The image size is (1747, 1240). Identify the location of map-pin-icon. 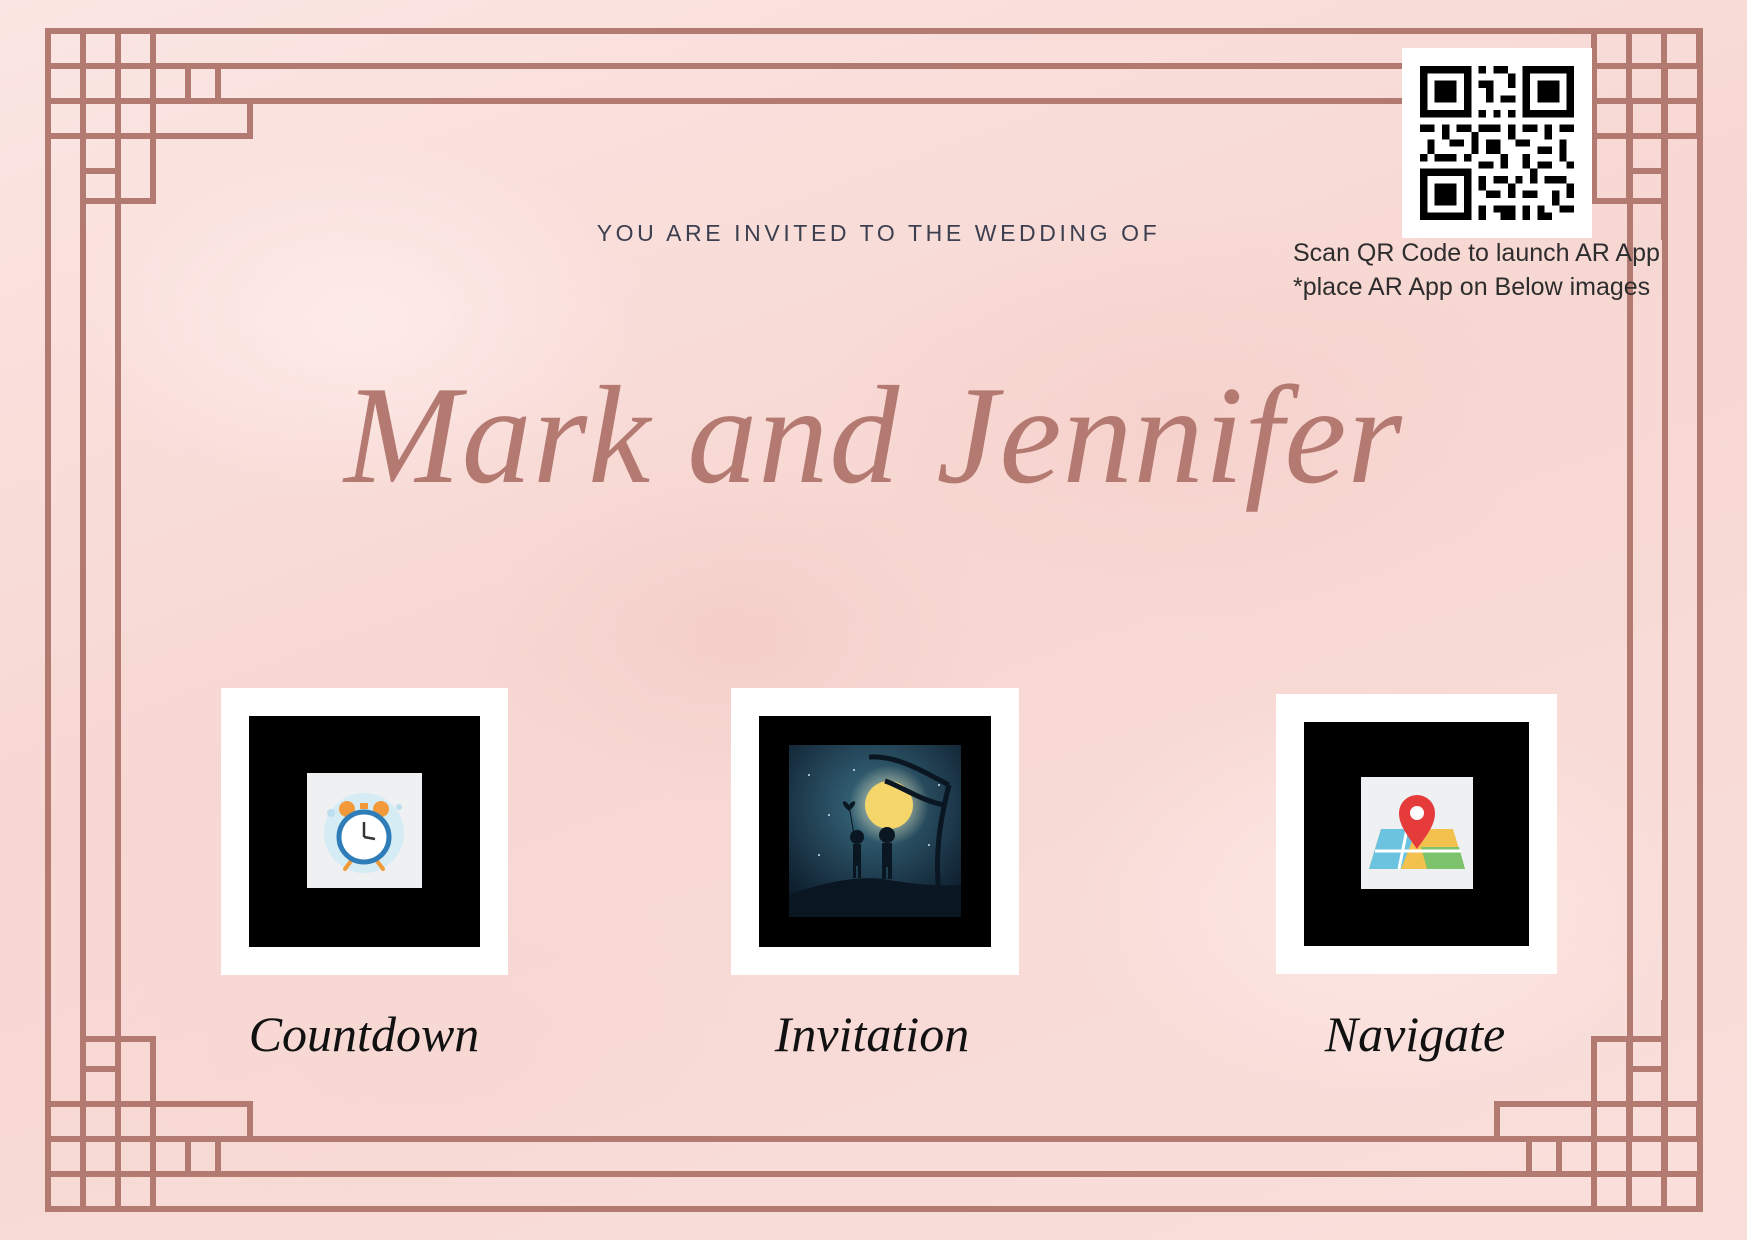
(1417, 833).